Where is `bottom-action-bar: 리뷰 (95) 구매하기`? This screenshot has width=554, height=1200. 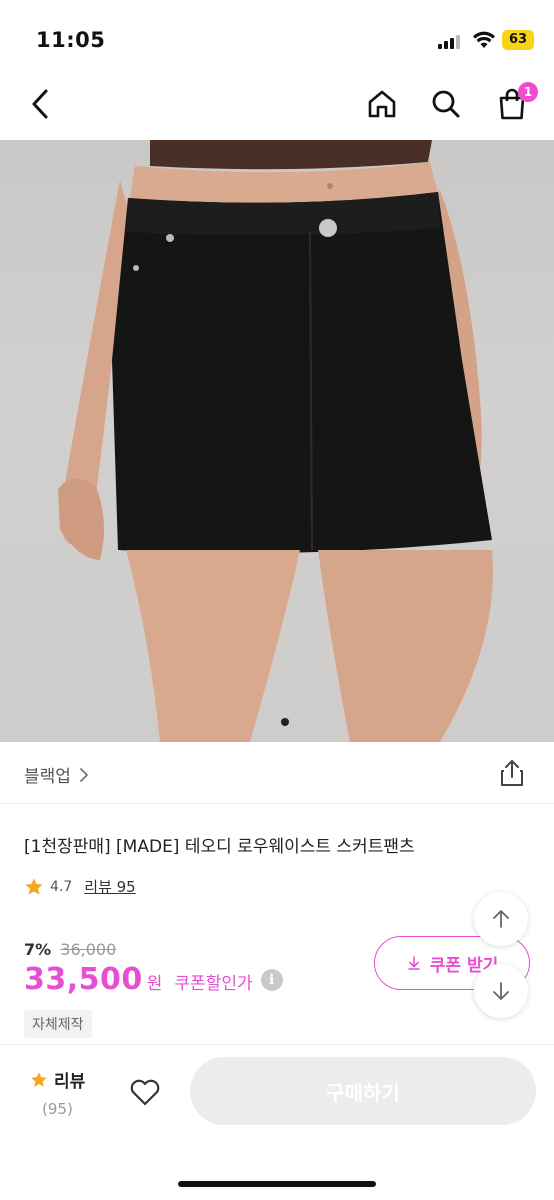
bottom-action-bar: 리뷰 (95) 구매하기 is located at coordinates (277, 1122).